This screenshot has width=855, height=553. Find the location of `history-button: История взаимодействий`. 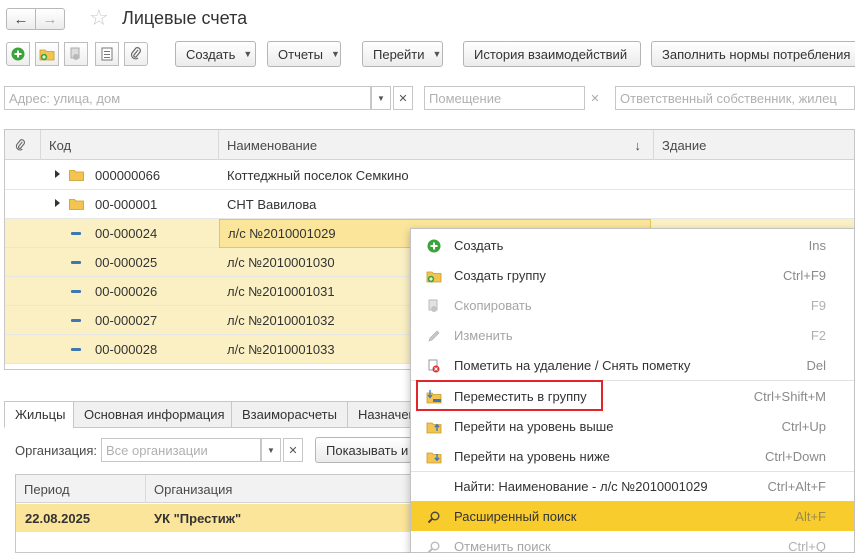

history-button: История взаимодействий is located at coordinates (552, 54).